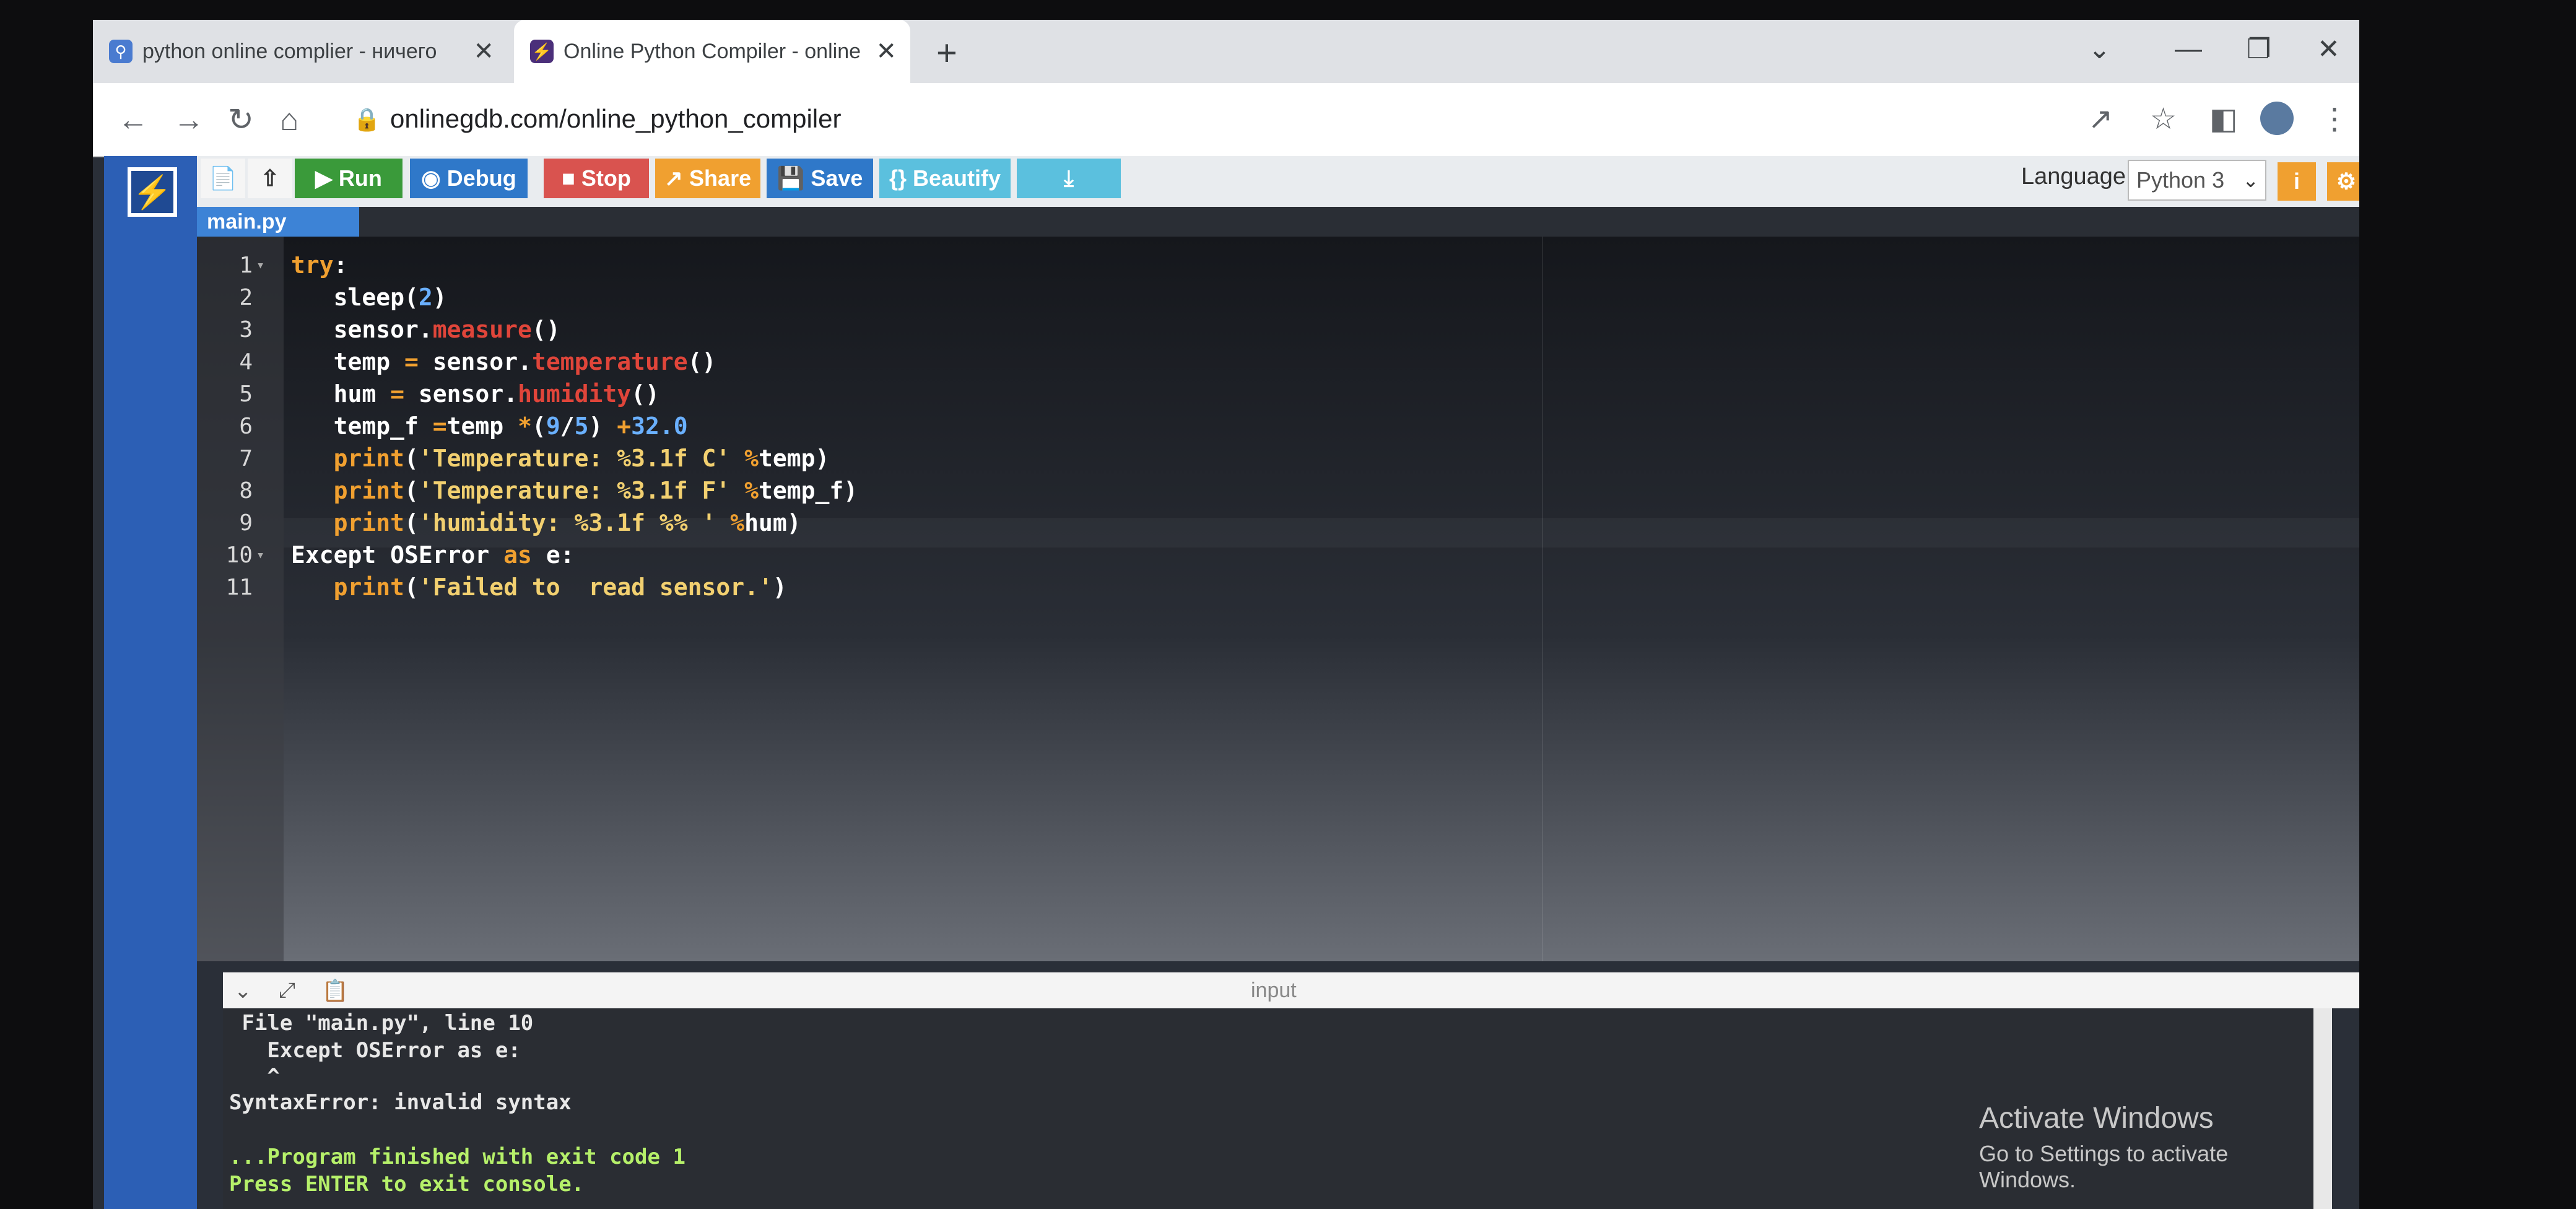 Image resolution: width=2576 pixels, height=1209 pixels. Describe the element at coordinates (1542, 599) in the screenshot. I see `print-margin` at that location.